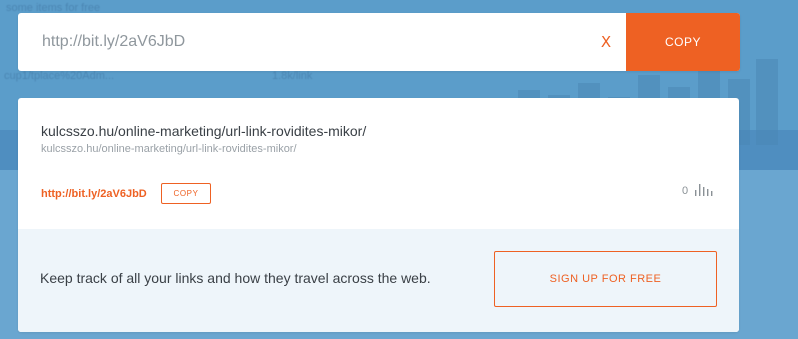 Image resolution: width=798 pixels, height=339 pixels. I want to click on click-count: 0, so click(685, 191).